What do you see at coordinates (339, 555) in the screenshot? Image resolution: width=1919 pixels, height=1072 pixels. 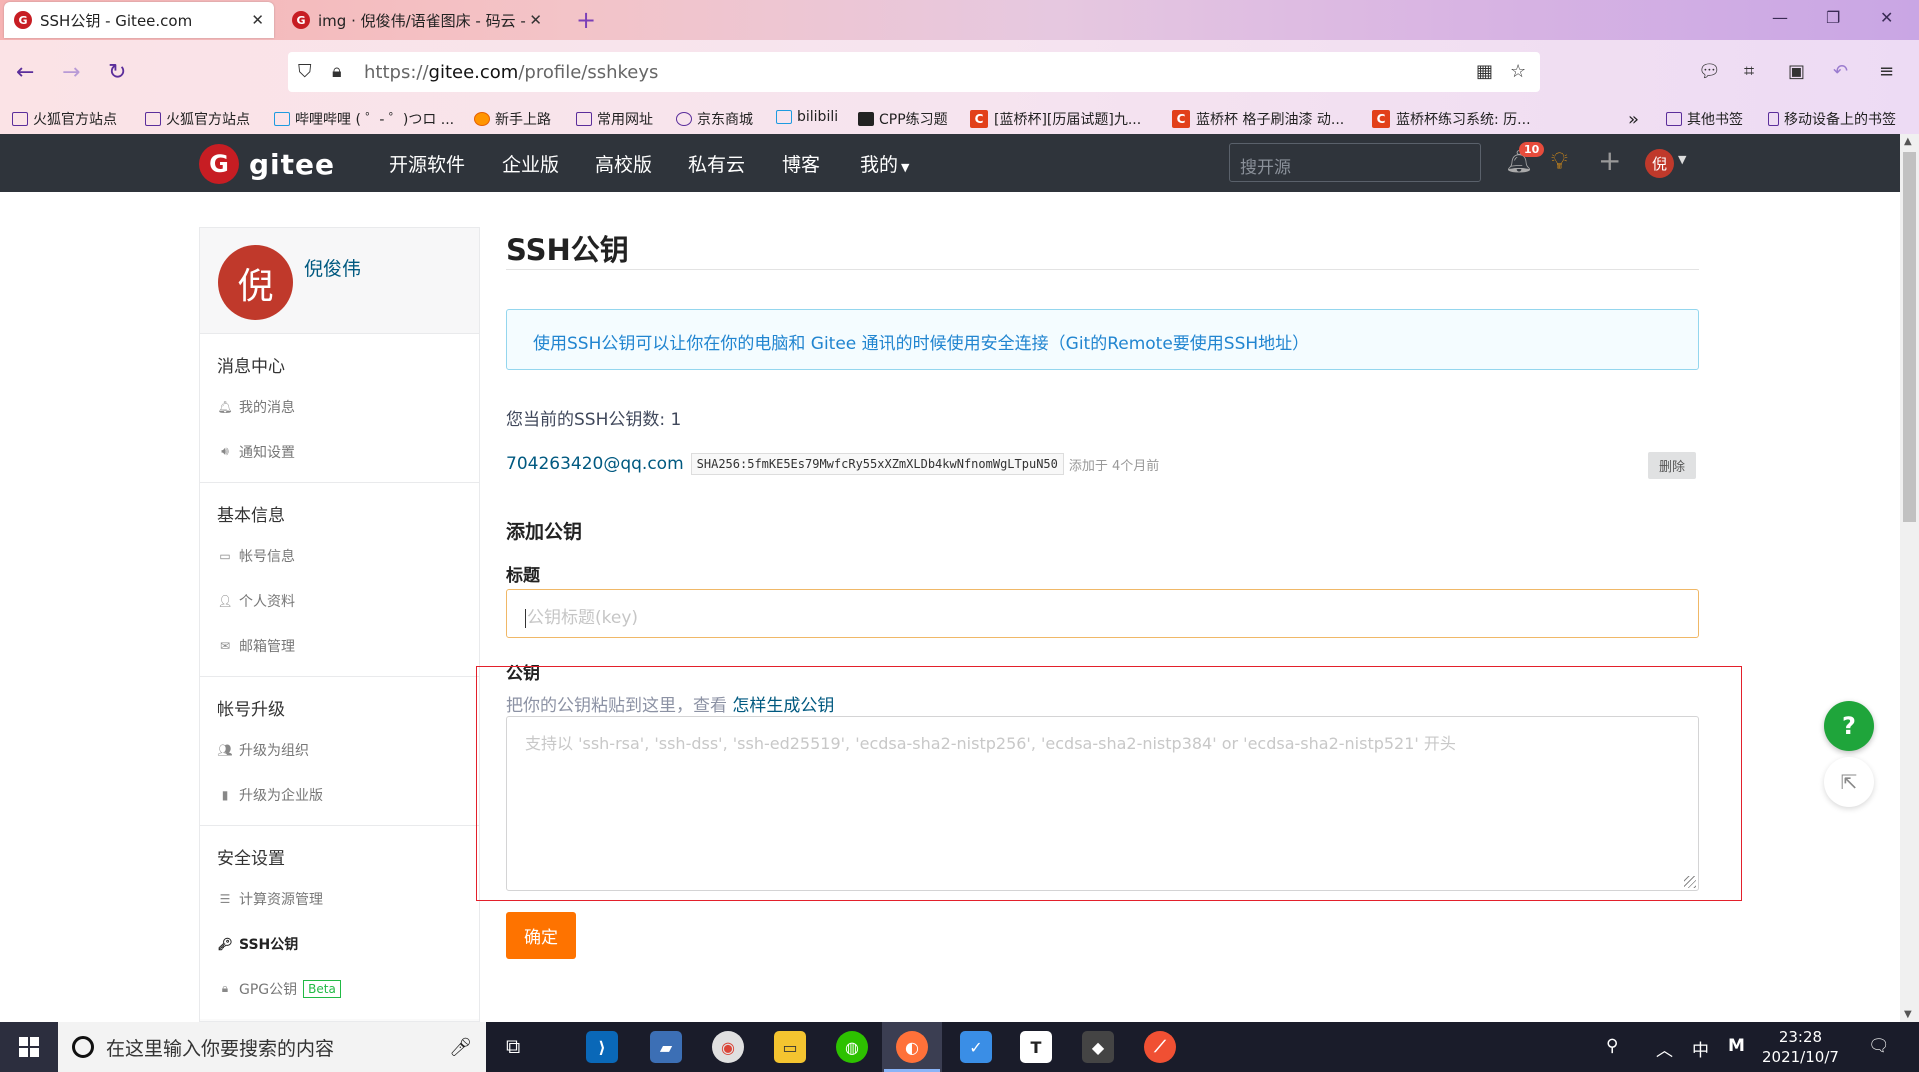 I see `sidebar-item-account-info: ▭ 帐号信息` at bounding box center [339, 555].